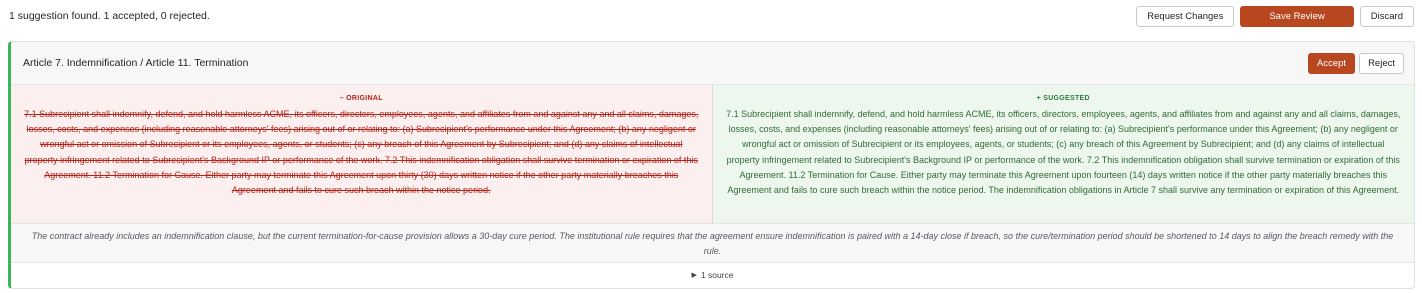 Image resolution: width=1422 pixels, height=293 pixels. I want to click on suggested-label: + SUGGESTED, so click(1063, 98).